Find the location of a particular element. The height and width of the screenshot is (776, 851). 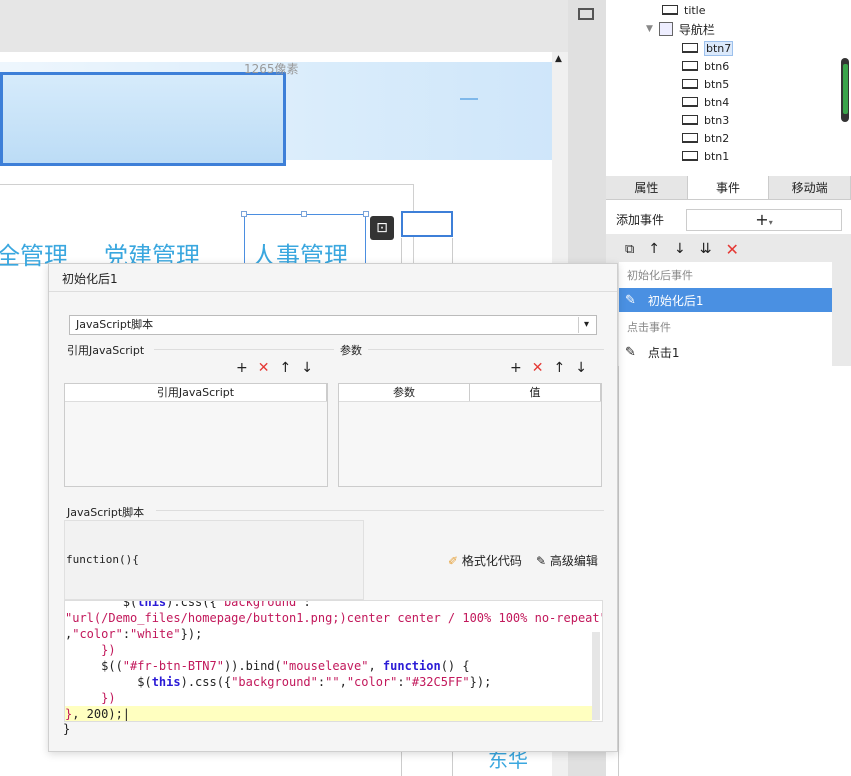

column-header: 引用JavaScript is located at coordinates (196, 392).